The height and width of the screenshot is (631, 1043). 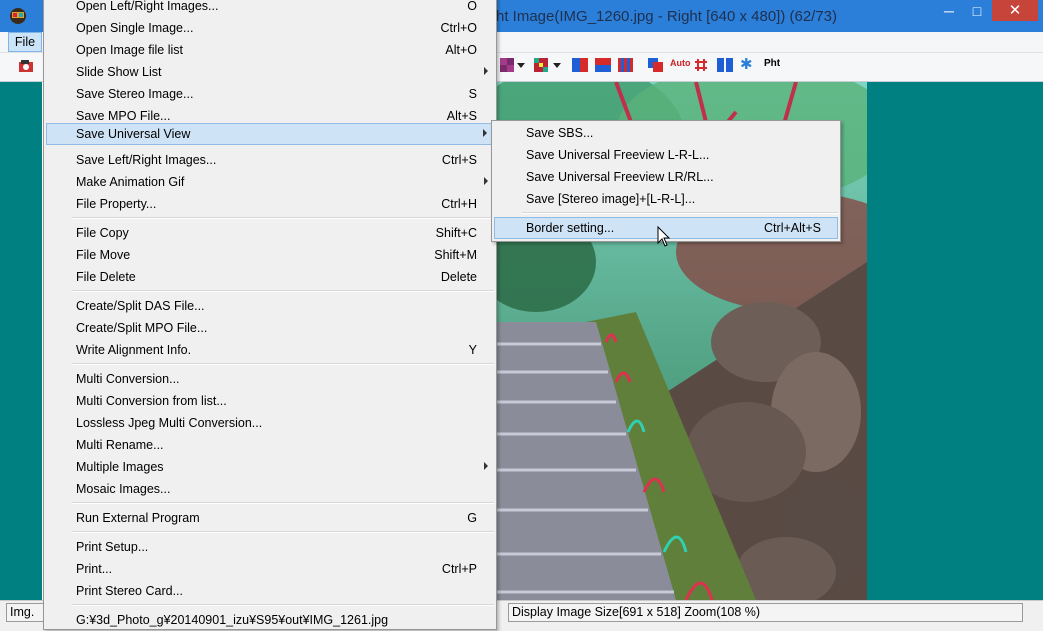 What do you see at coordinates (461, 116) in the screenshot?
I see `menu-item-shortcut: Alt+S` at bounding box center [461, 116].